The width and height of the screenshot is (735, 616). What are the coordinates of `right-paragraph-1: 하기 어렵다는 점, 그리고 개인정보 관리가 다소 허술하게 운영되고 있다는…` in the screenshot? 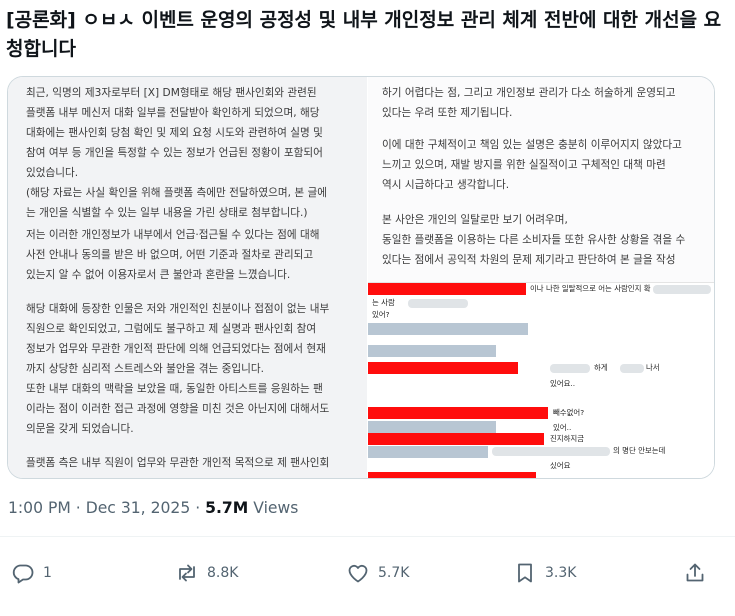 It's located at (529, 103).